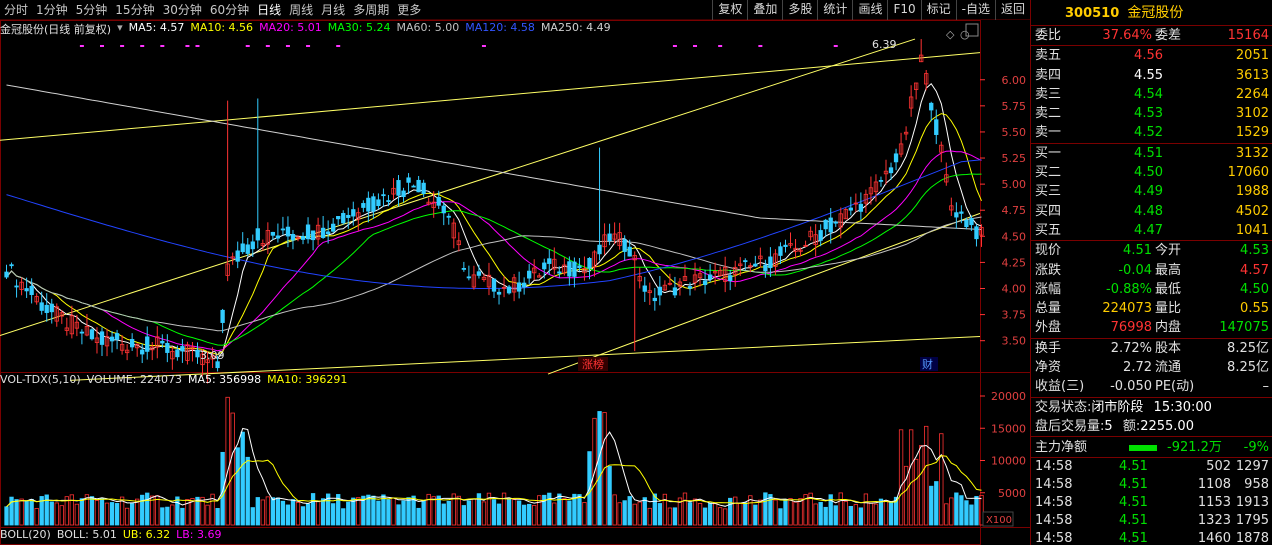 The height and width of the screenshot is (545, 1272). I want to click on volume-ma10: MA10: 396291, so click(307, 379).